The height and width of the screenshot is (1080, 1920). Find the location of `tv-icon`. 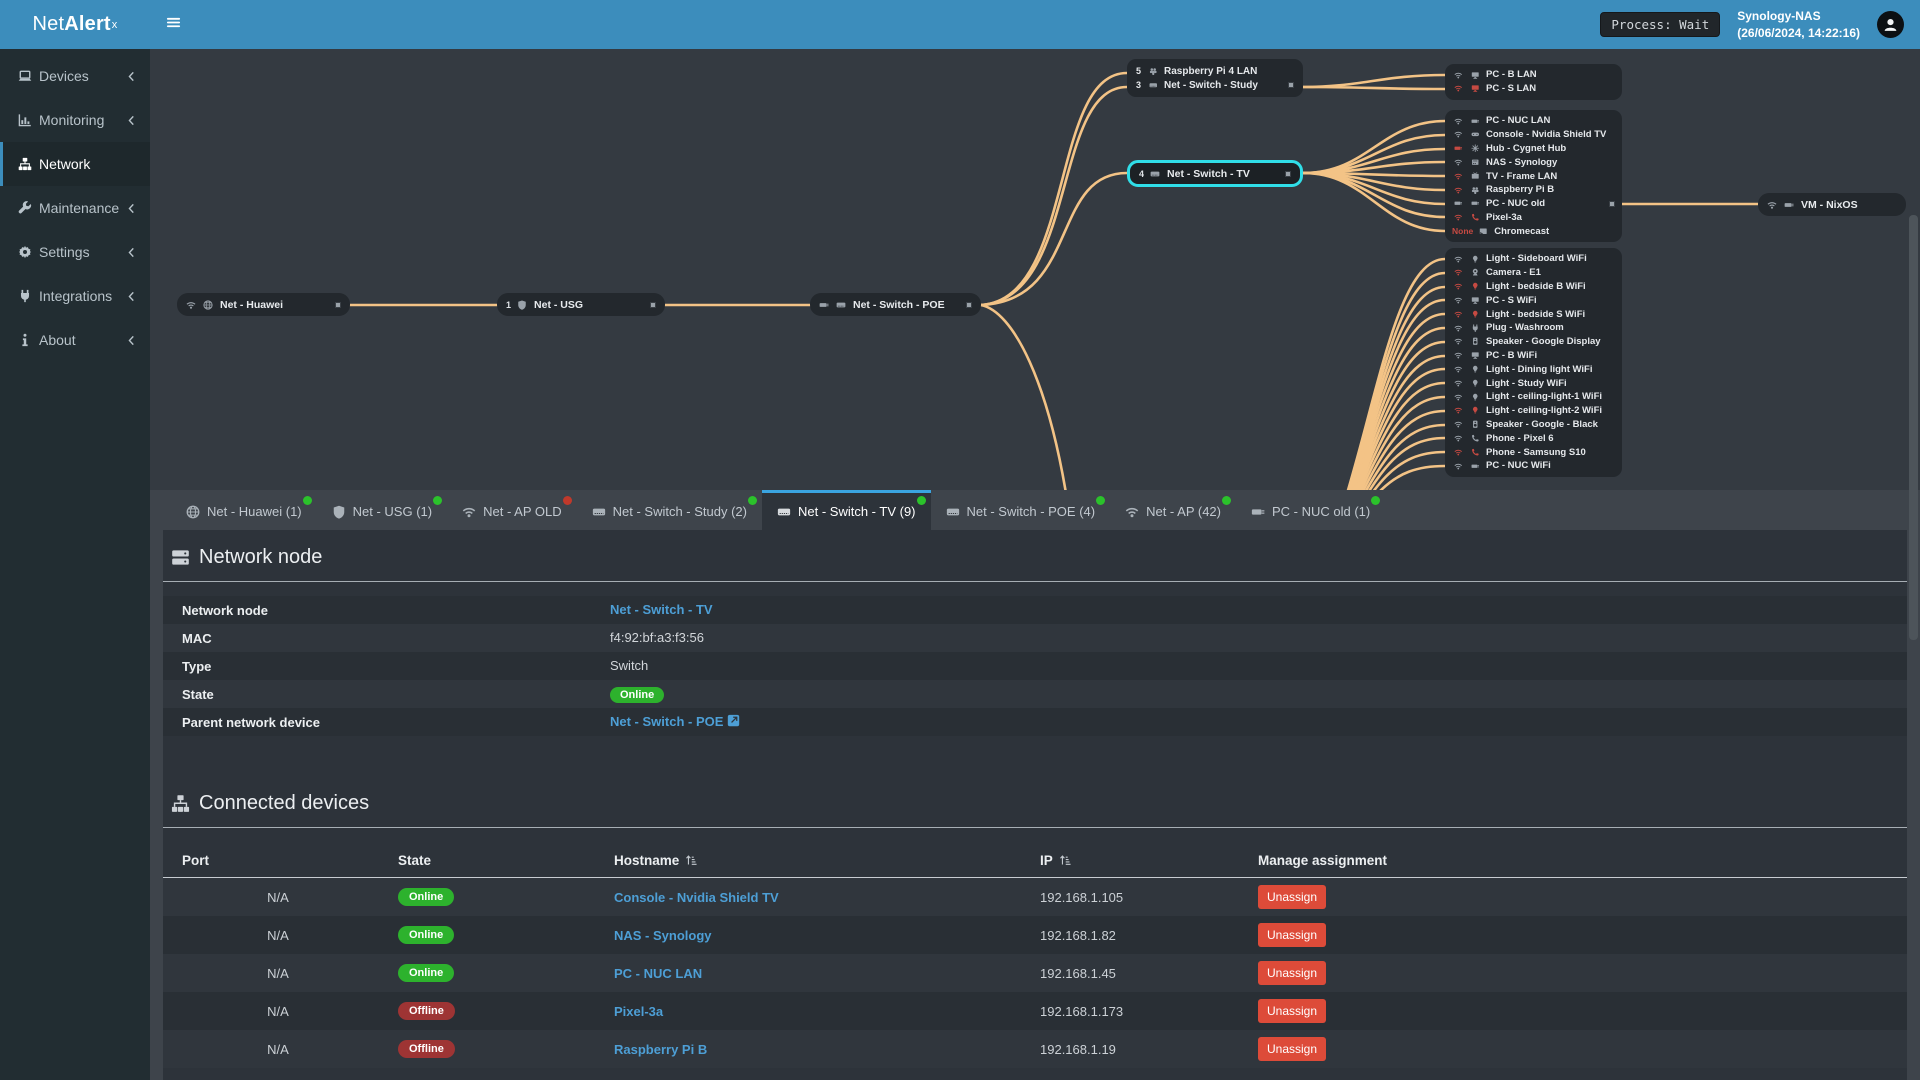

tv-icon is located at coordinates (1475, 176).